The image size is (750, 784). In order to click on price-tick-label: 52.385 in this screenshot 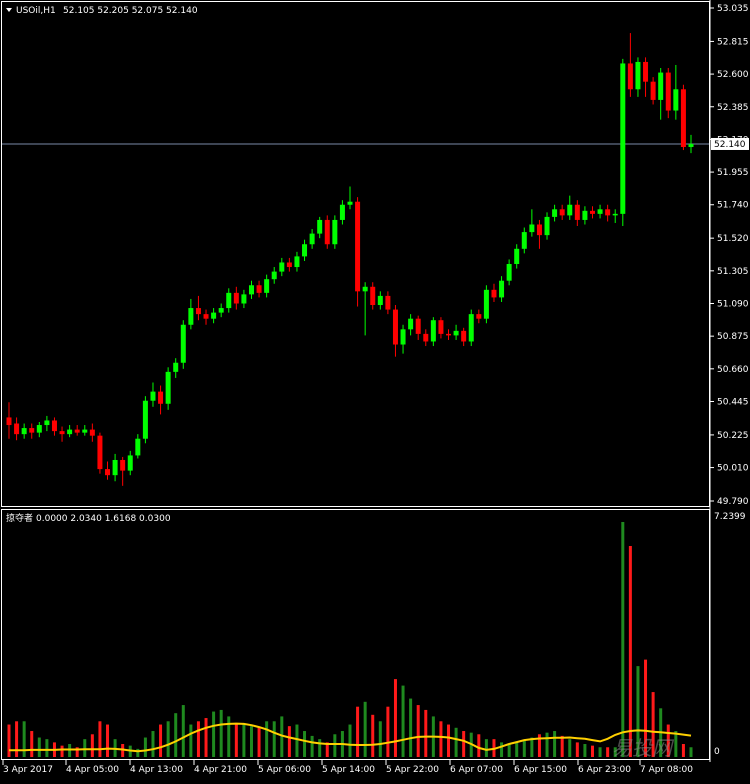, I will do `click(733, 108)`.